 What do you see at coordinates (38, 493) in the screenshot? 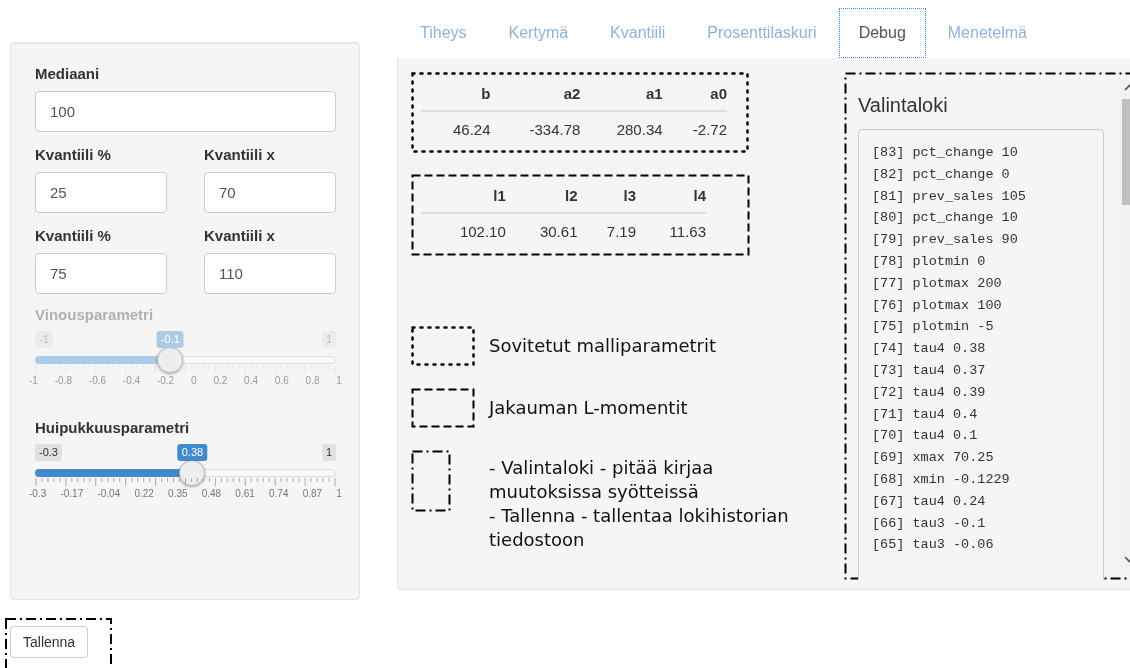
I see `tick-label: -0.3` at bounding box center [38, 493].